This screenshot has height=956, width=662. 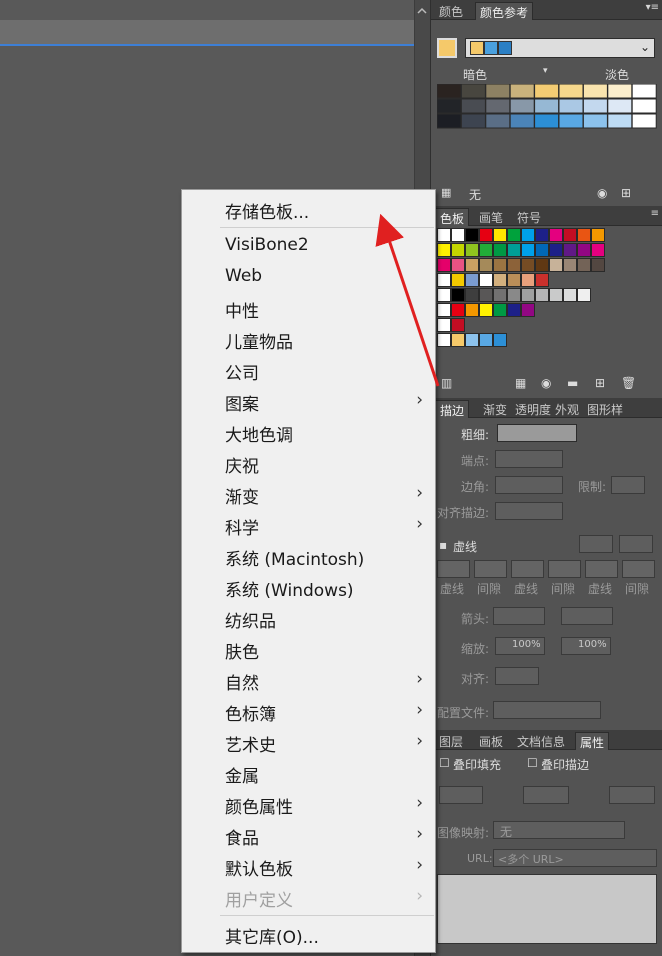 I want to click on library-menu-icon: ▥, so click(x=446, y=383).